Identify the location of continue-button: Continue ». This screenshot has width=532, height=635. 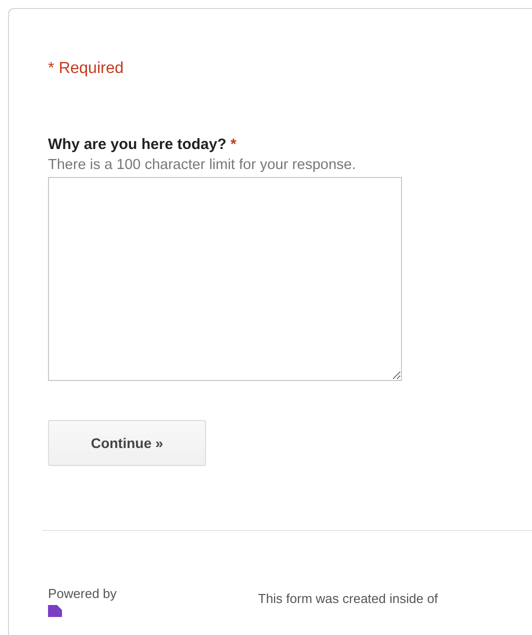
(127, 443).